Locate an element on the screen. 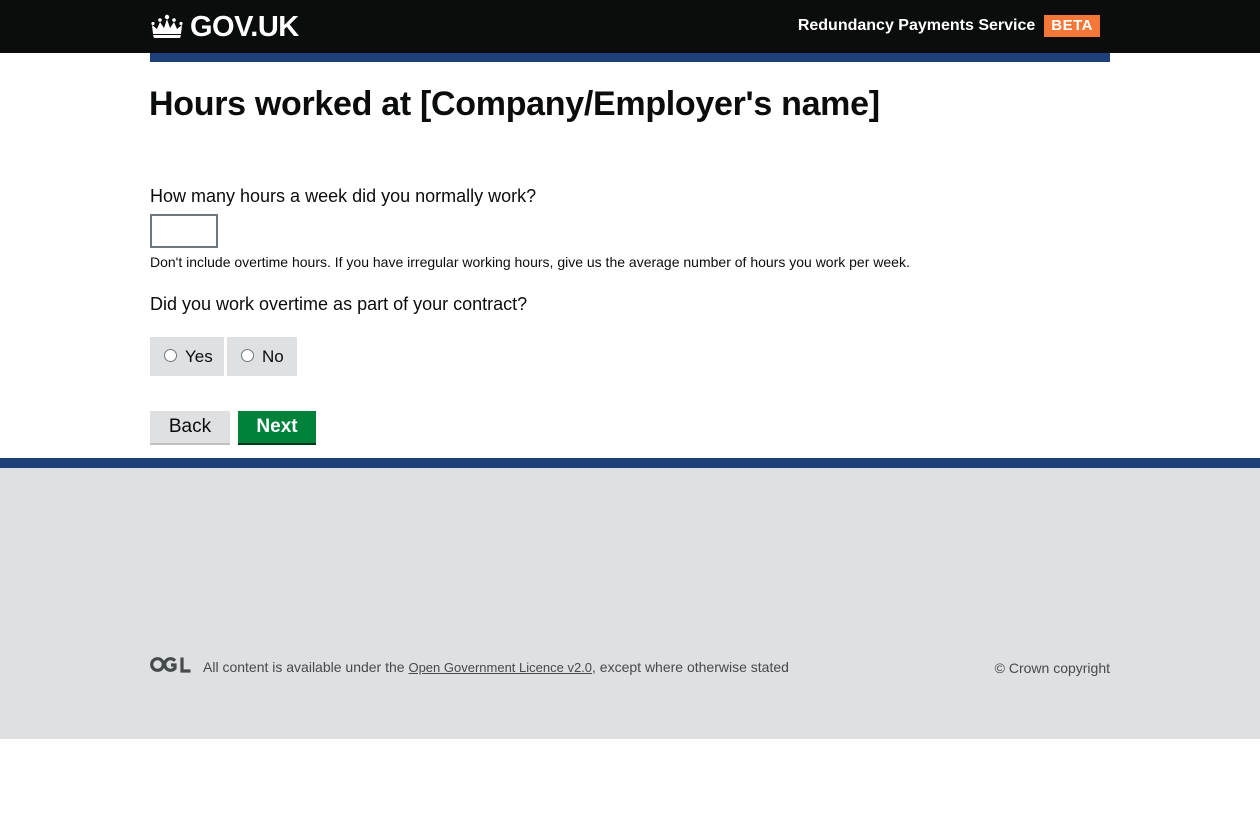 This screenshot has height=833, width=1260. back-button: Back is located at coordinates (190, 427).